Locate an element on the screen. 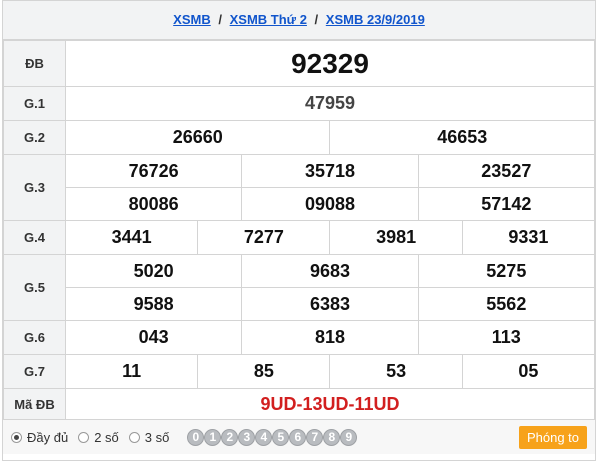 The image size is (600, 463). breadcrumb-xsmb: XSMB is located at coordinates (192, 19).